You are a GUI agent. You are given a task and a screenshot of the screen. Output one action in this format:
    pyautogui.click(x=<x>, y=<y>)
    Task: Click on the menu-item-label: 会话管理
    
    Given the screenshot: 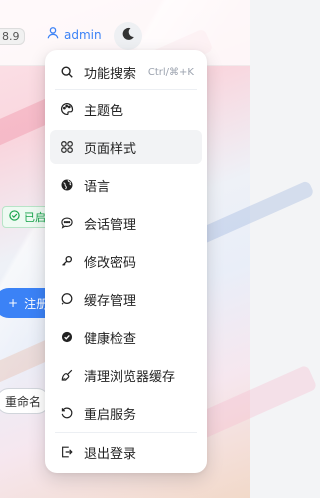 What is the action you would take?
    pyautogui.click(x=110, y=225)
    